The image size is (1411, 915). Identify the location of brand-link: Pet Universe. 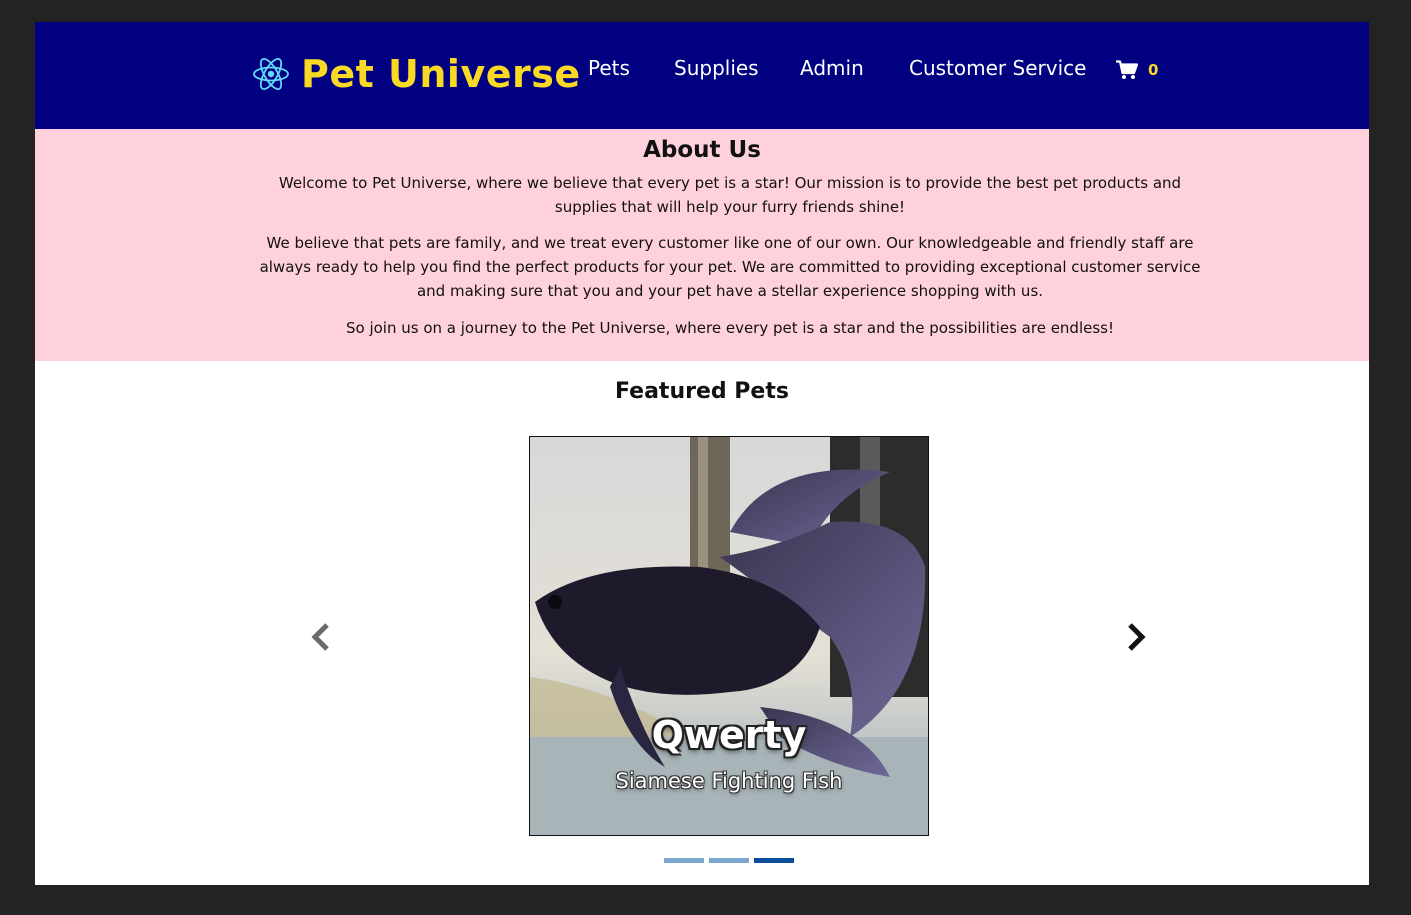
(416, 74).